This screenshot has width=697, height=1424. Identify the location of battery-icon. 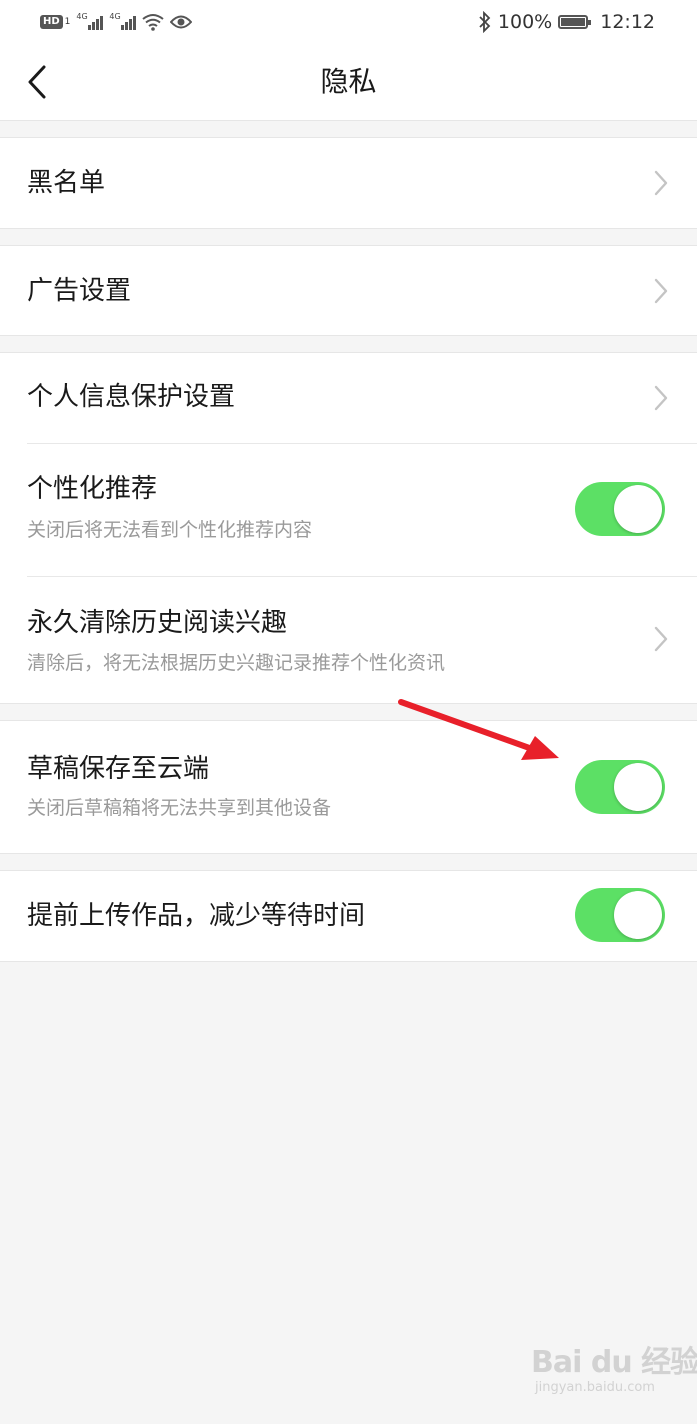
(575, 22).